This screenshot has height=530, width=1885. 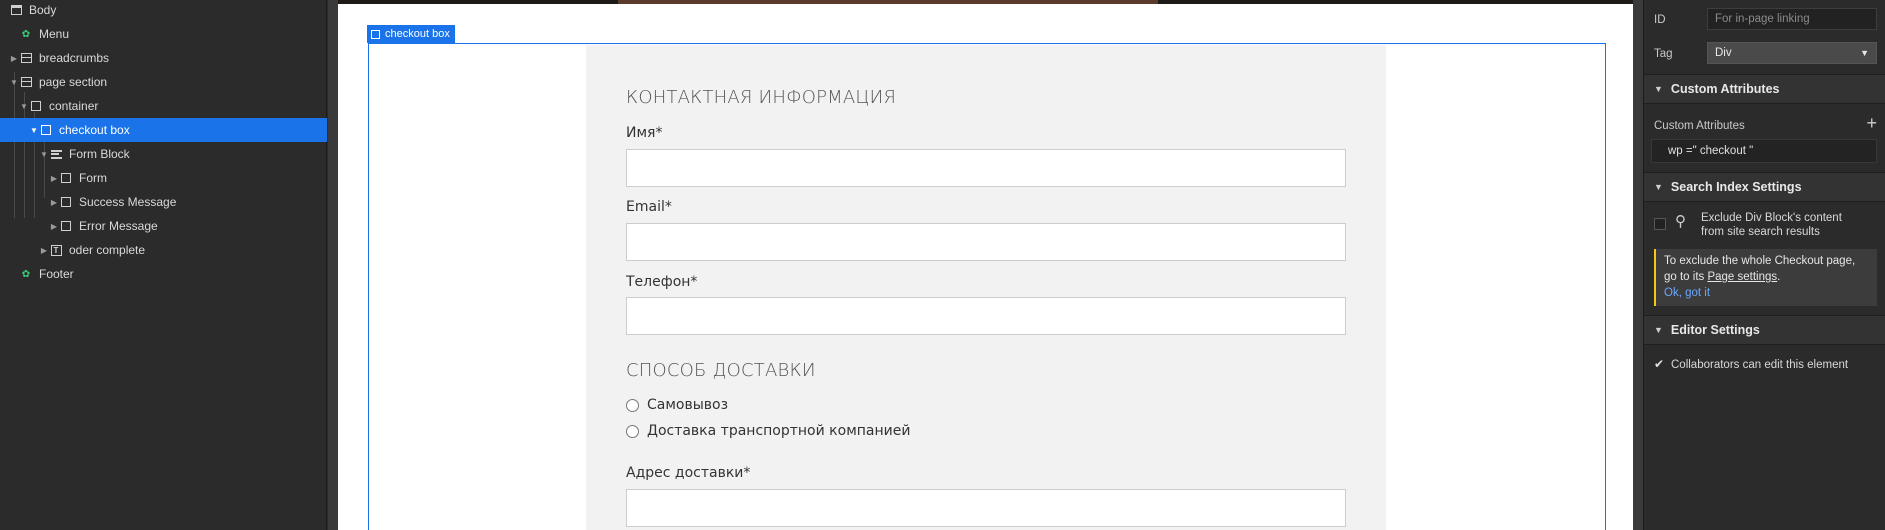 What do you see at coordinates (163, 274) in the screenshot?
I see `nav-item-footer: ✿ Footer` at bounding box center [163, 274].